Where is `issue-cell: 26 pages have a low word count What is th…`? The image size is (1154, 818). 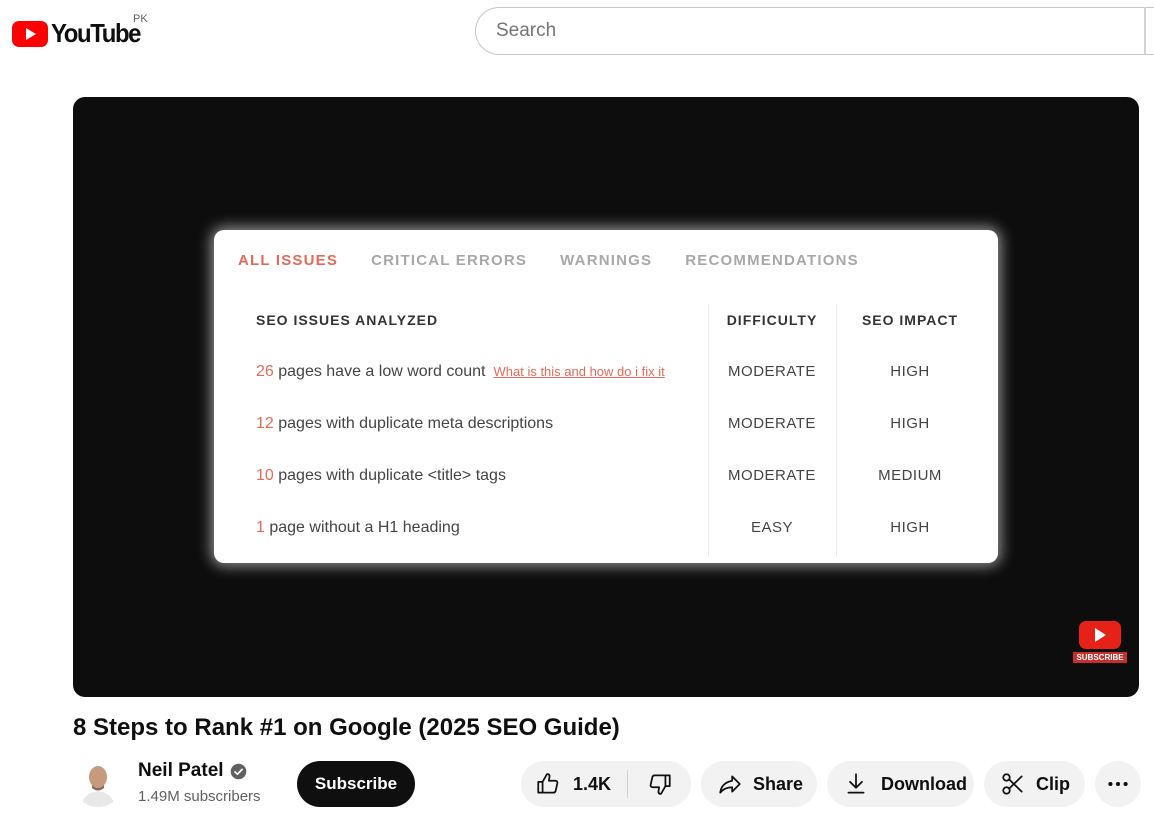
issue-cell: 26 pages have a low word count What is th… is located at coordinates (460, 372).